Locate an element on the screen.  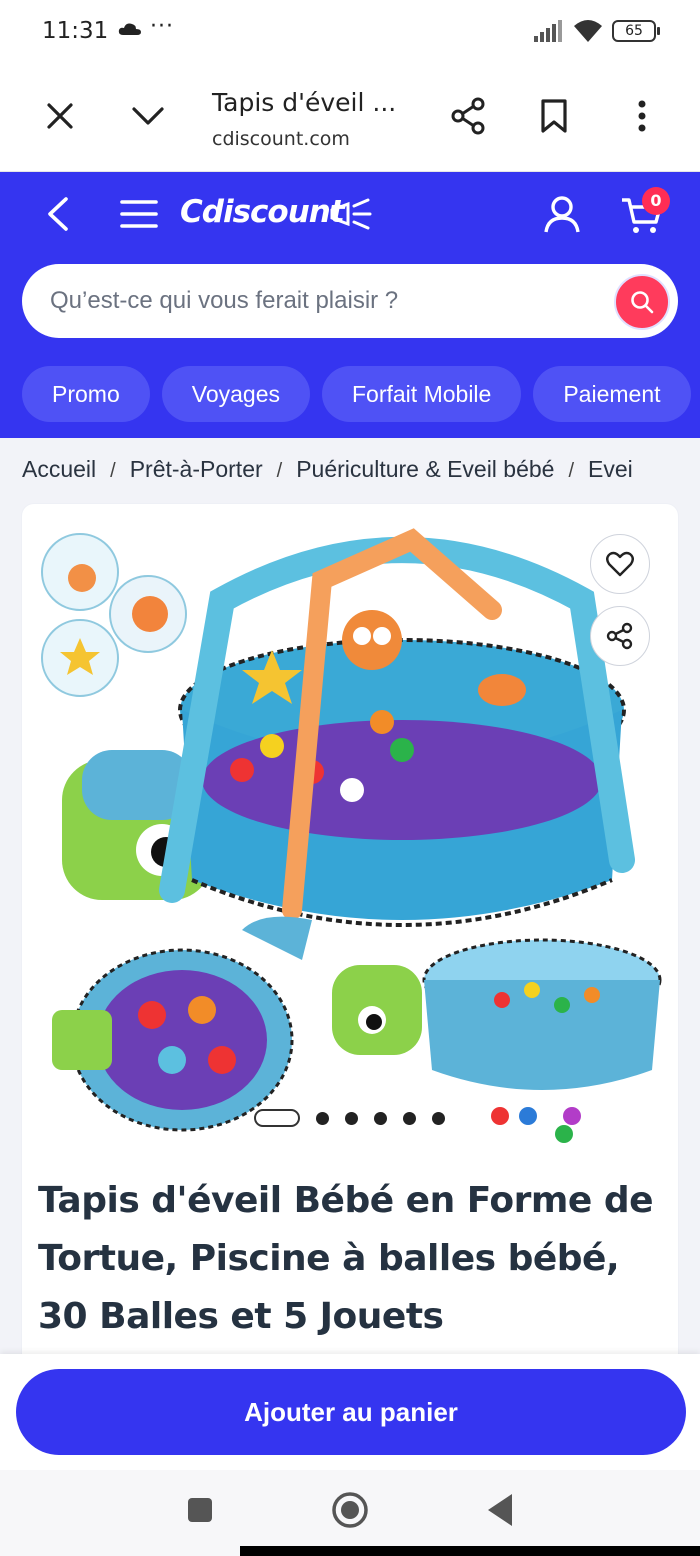
search-bar is located at coordinates (350, 301).